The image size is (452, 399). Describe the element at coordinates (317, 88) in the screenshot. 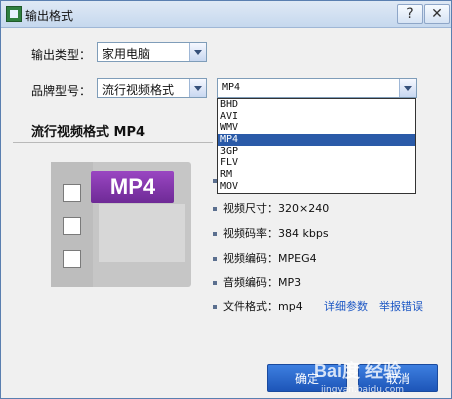

I see `format-select: MP4` at that location.